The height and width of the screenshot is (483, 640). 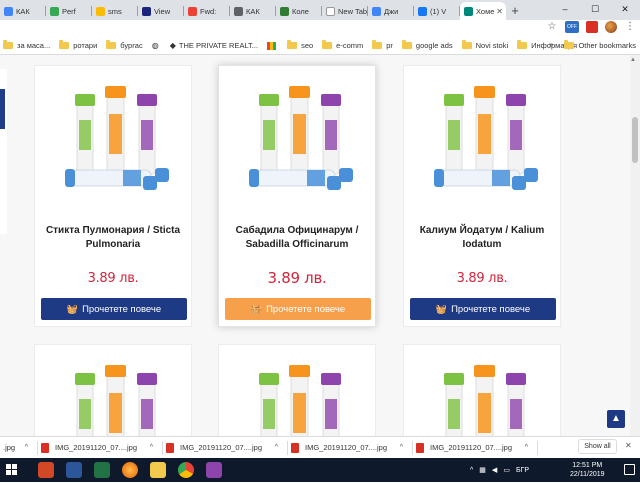 I want to click on new-tab-button: +, so click(x=515, y=11).